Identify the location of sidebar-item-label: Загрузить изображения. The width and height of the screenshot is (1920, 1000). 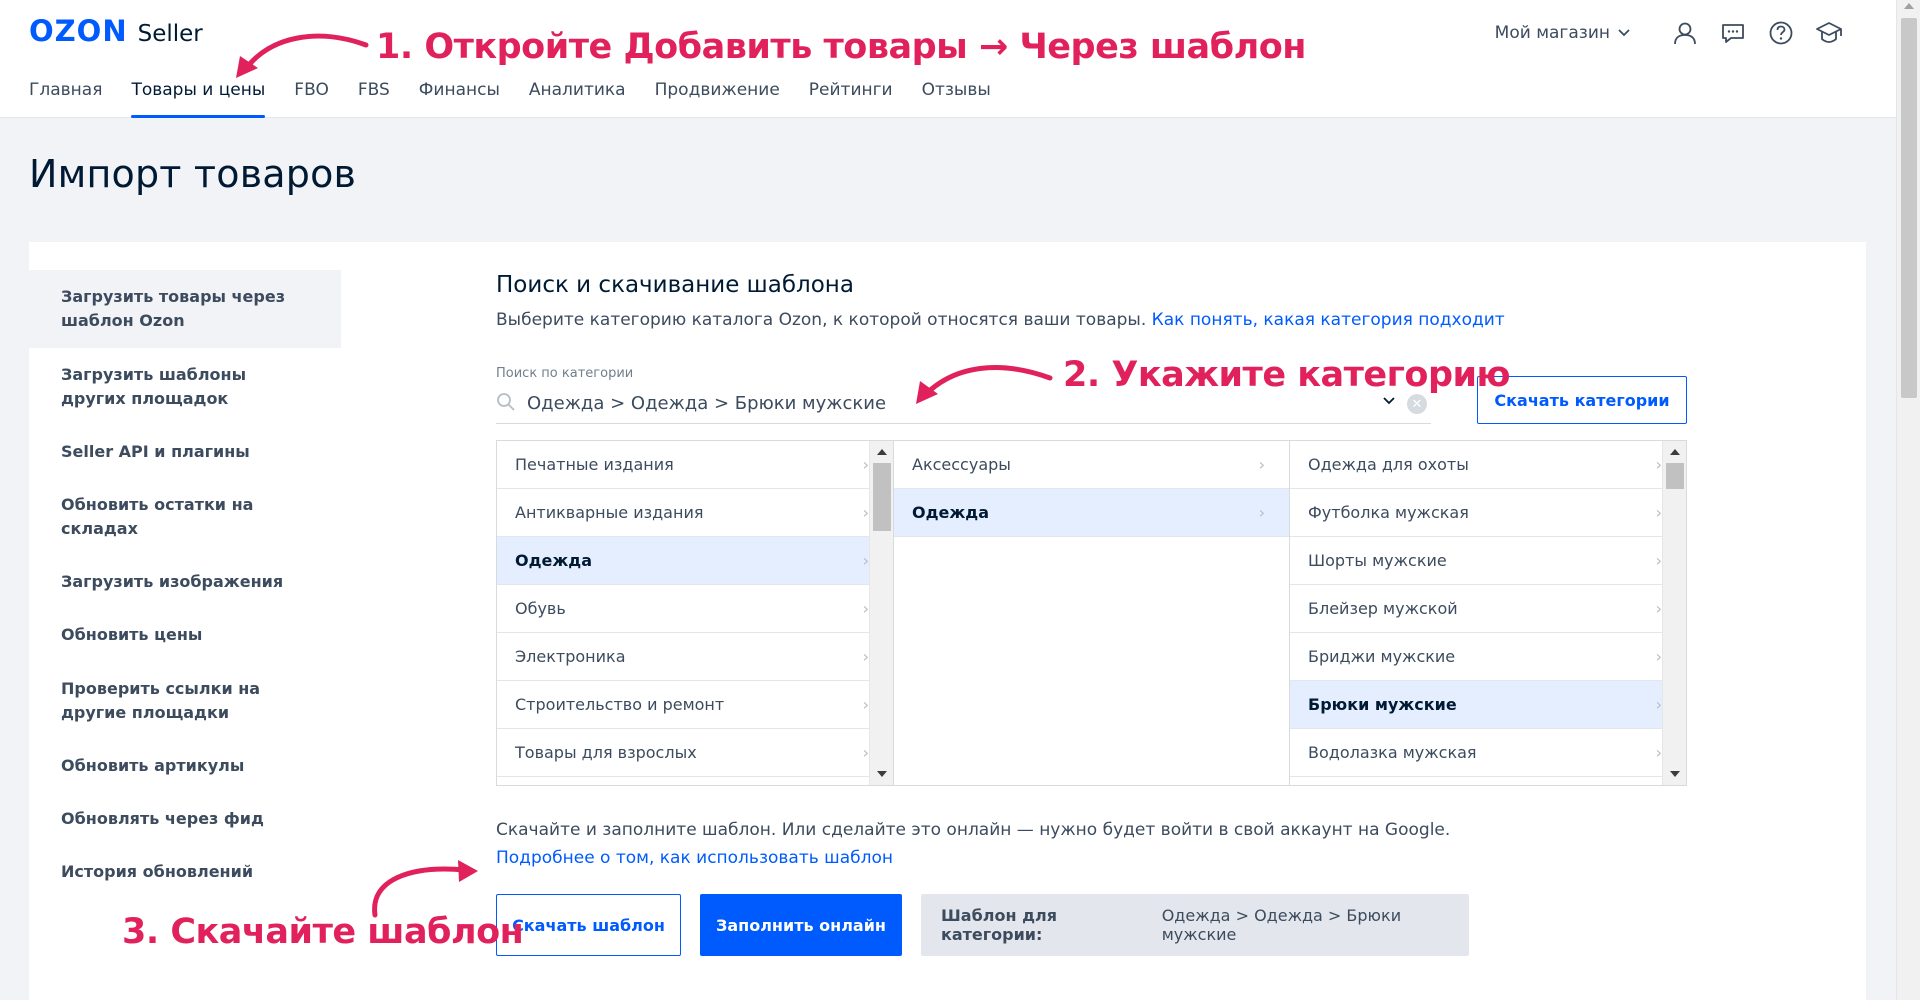
(172, 581).